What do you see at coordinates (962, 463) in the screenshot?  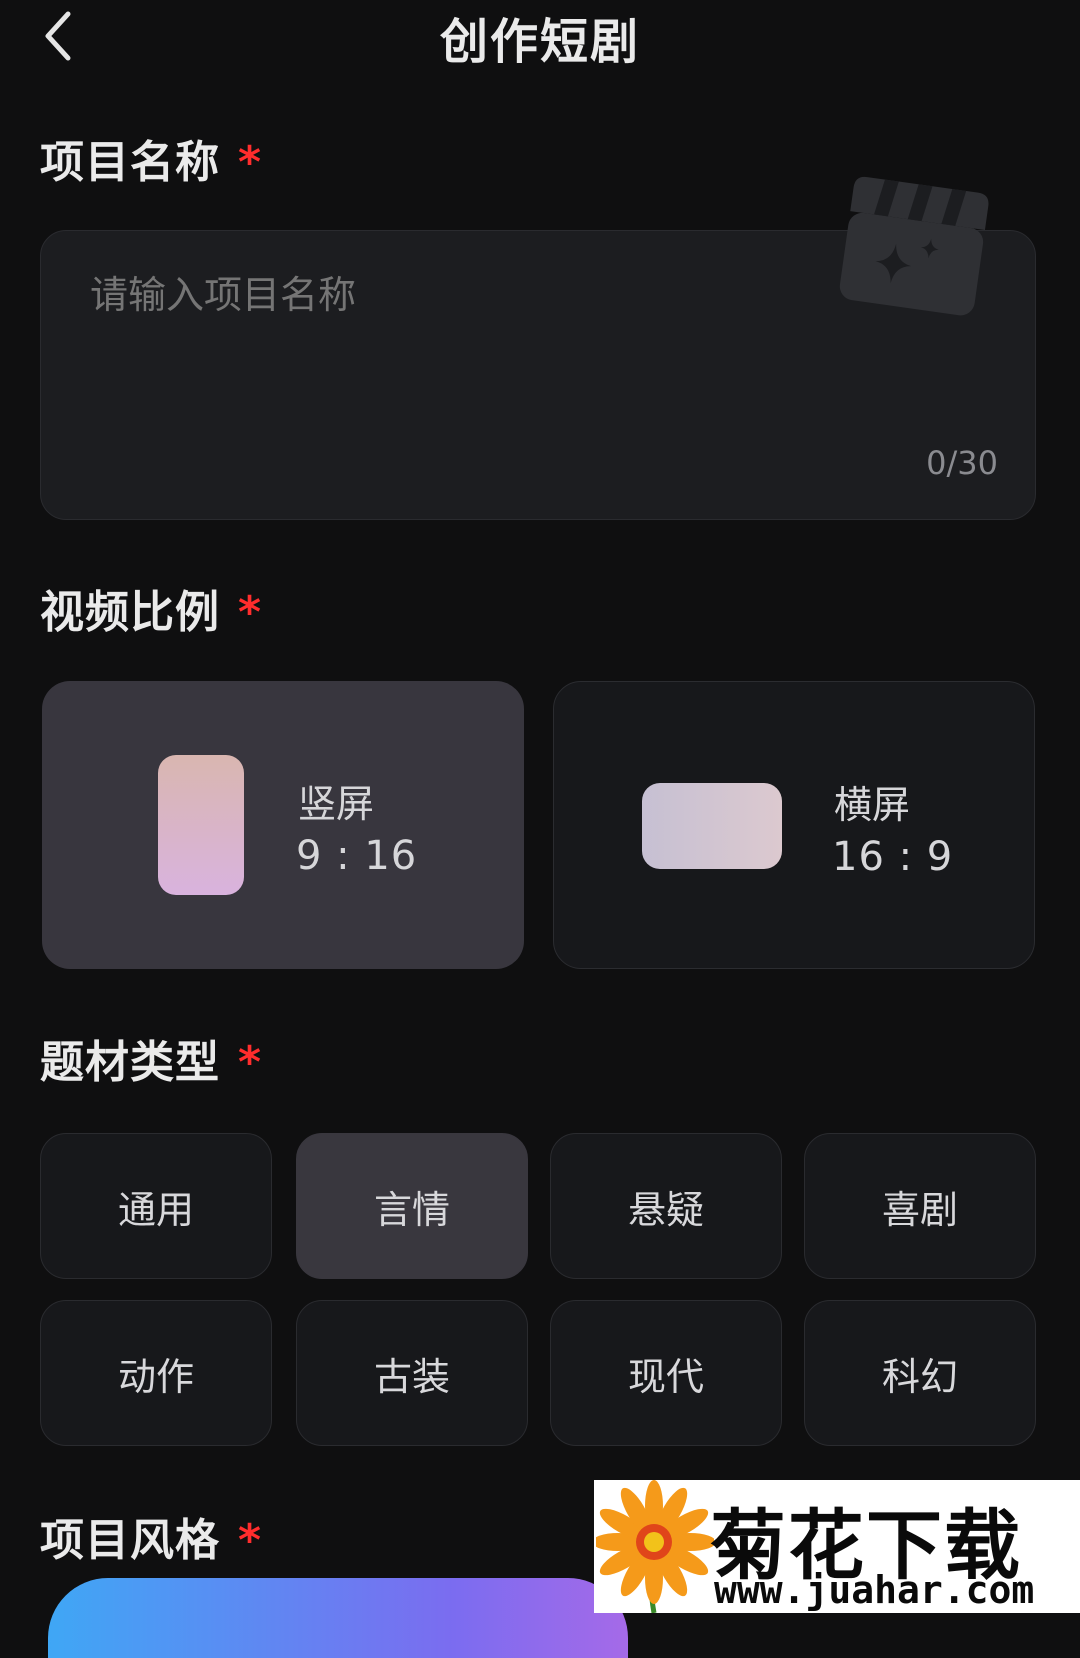 I see `char-counter: 0/30` at bounding box center [962, 463].